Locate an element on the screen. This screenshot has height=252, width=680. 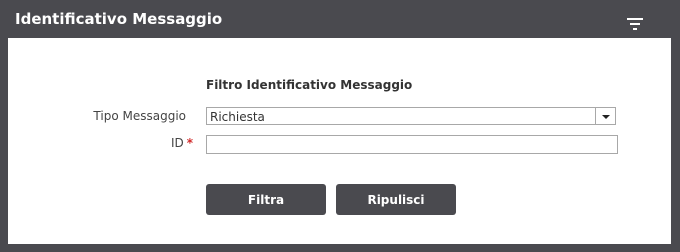
filter-list-icon is located at coordinates (635, 24).